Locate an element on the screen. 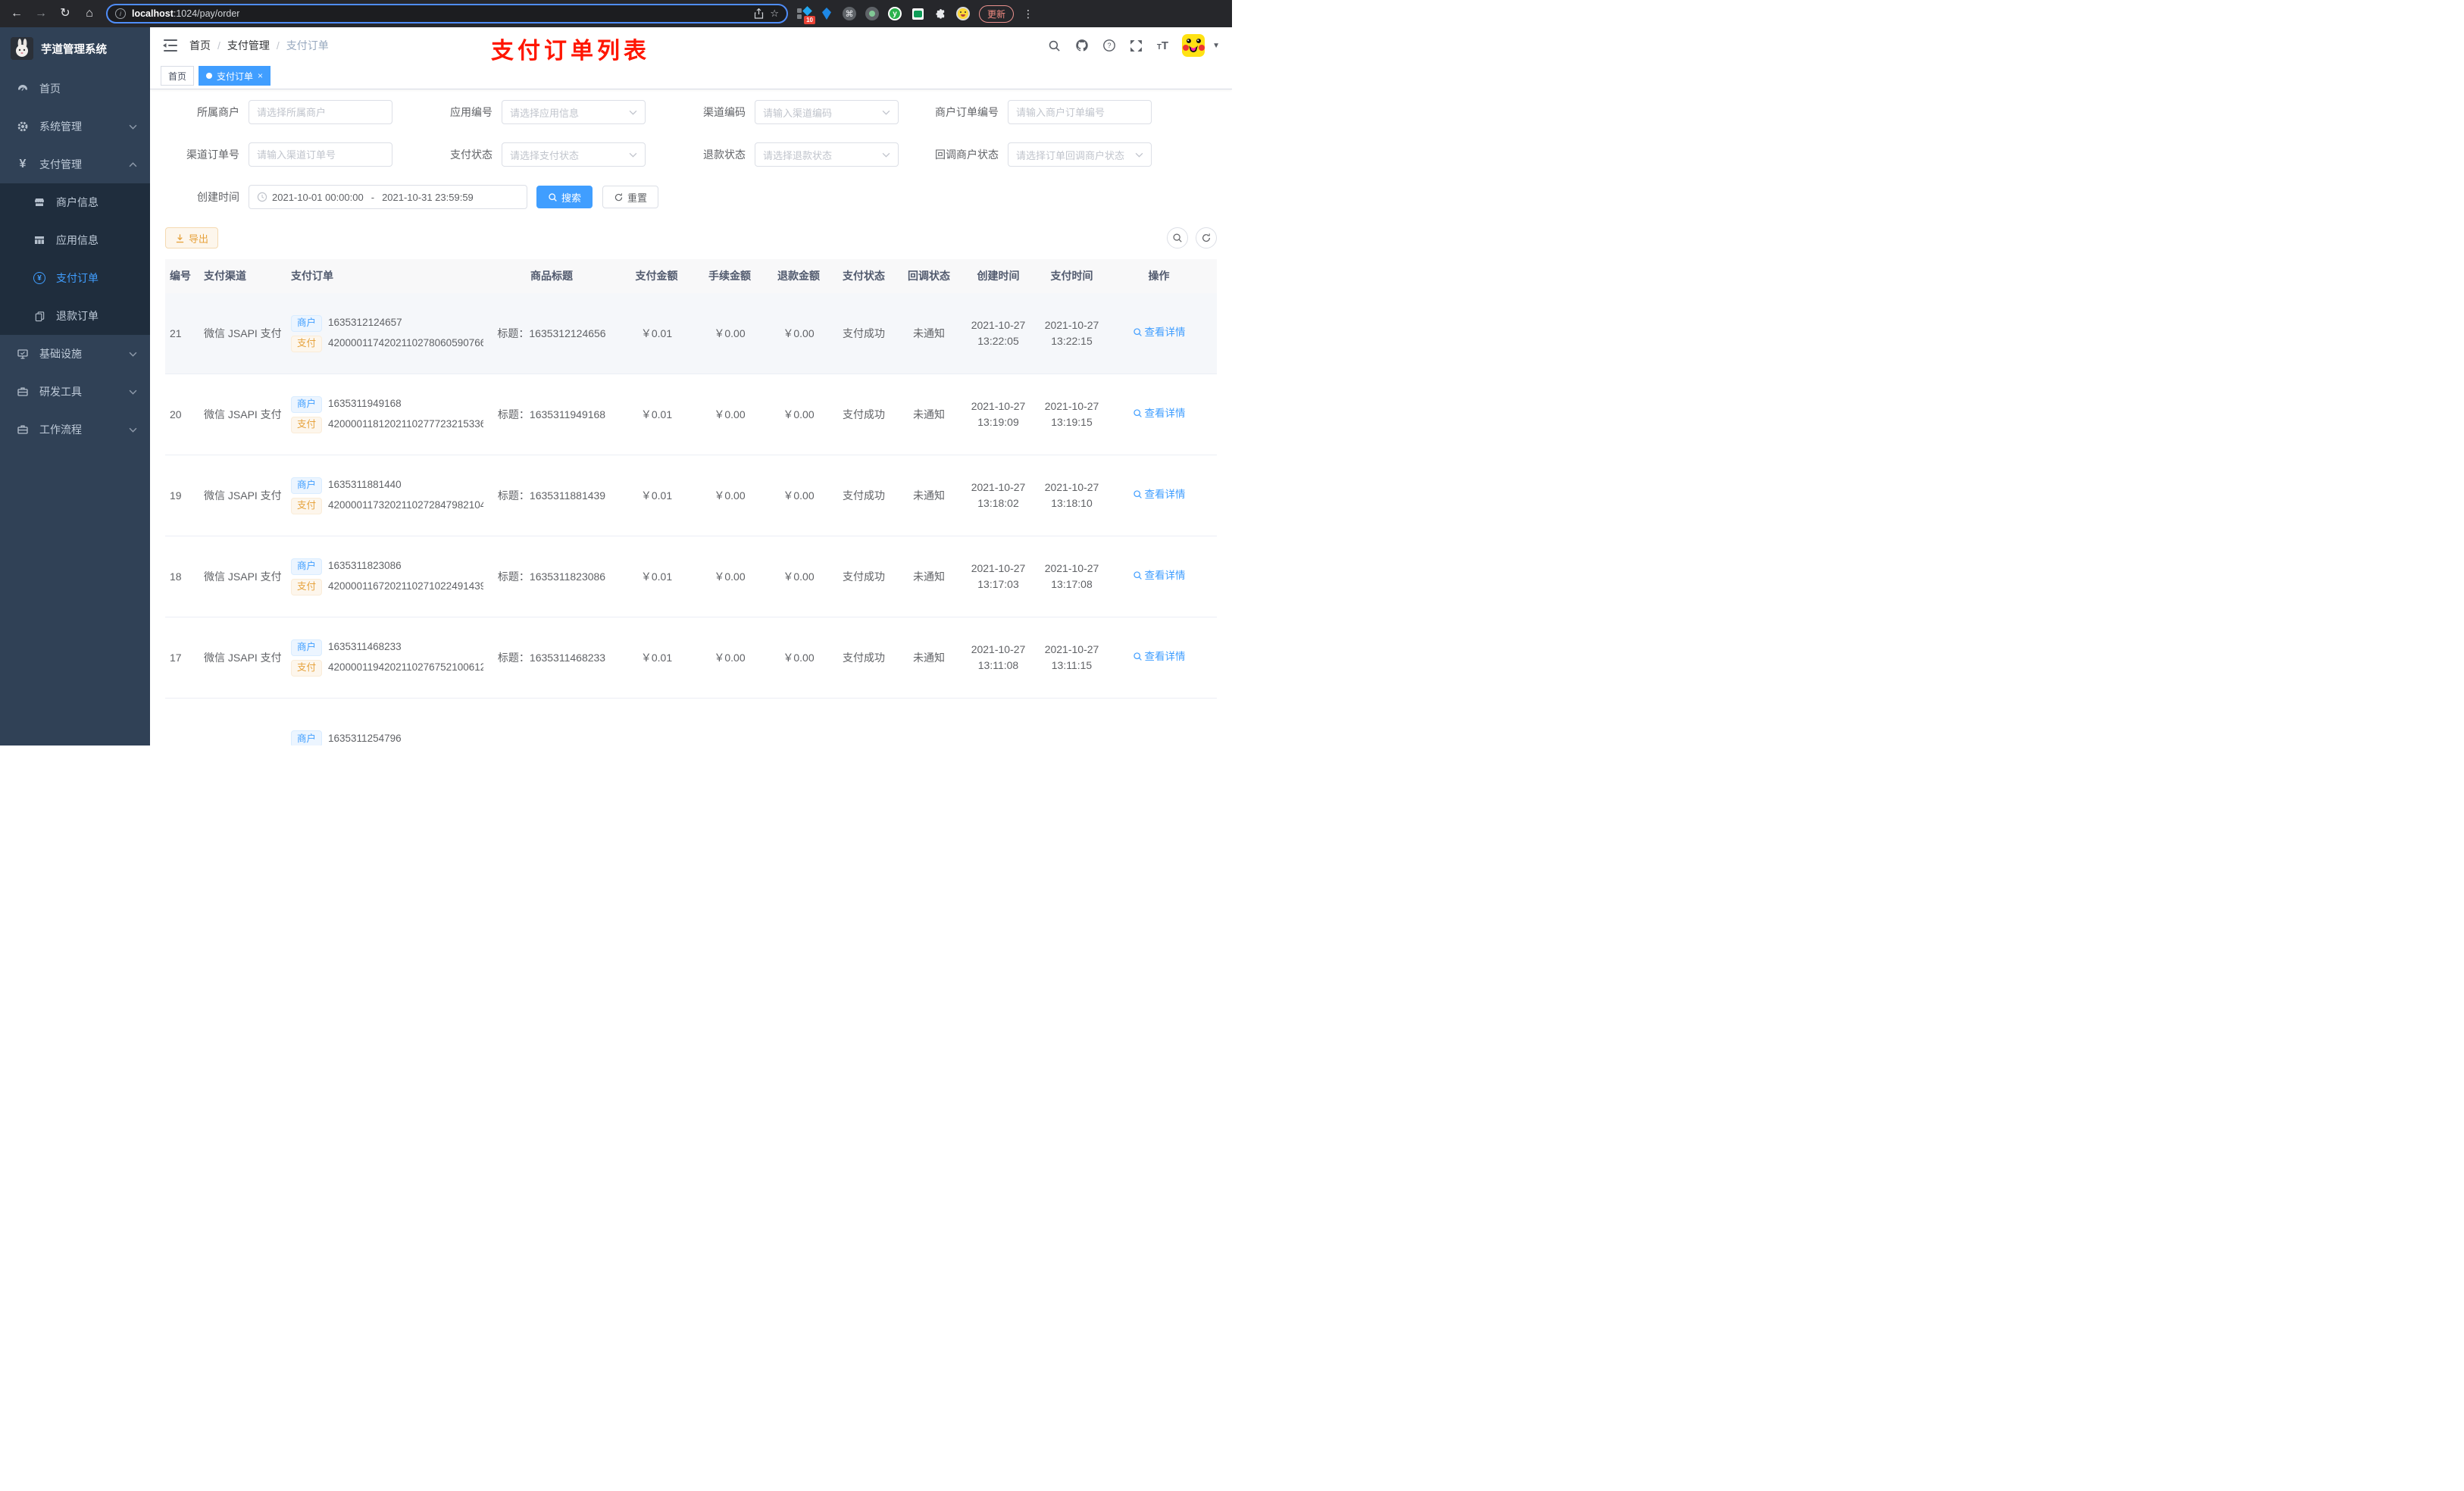 Image resolution: width=2464 pixels, height=1491 pixels. sidebar-item-refund-order: 退款订单 is located at coordinates (75, 316).